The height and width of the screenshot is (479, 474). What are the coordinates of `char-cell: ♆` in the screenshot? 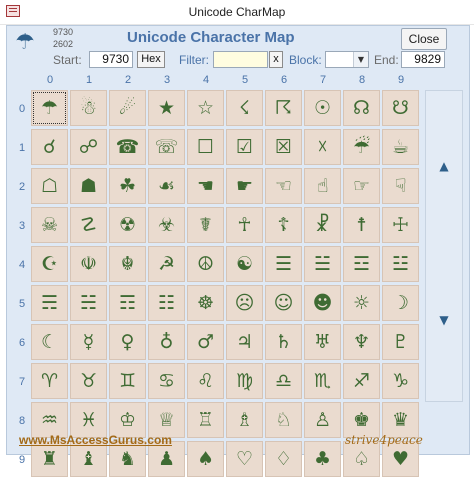 It's located at (361, 342).